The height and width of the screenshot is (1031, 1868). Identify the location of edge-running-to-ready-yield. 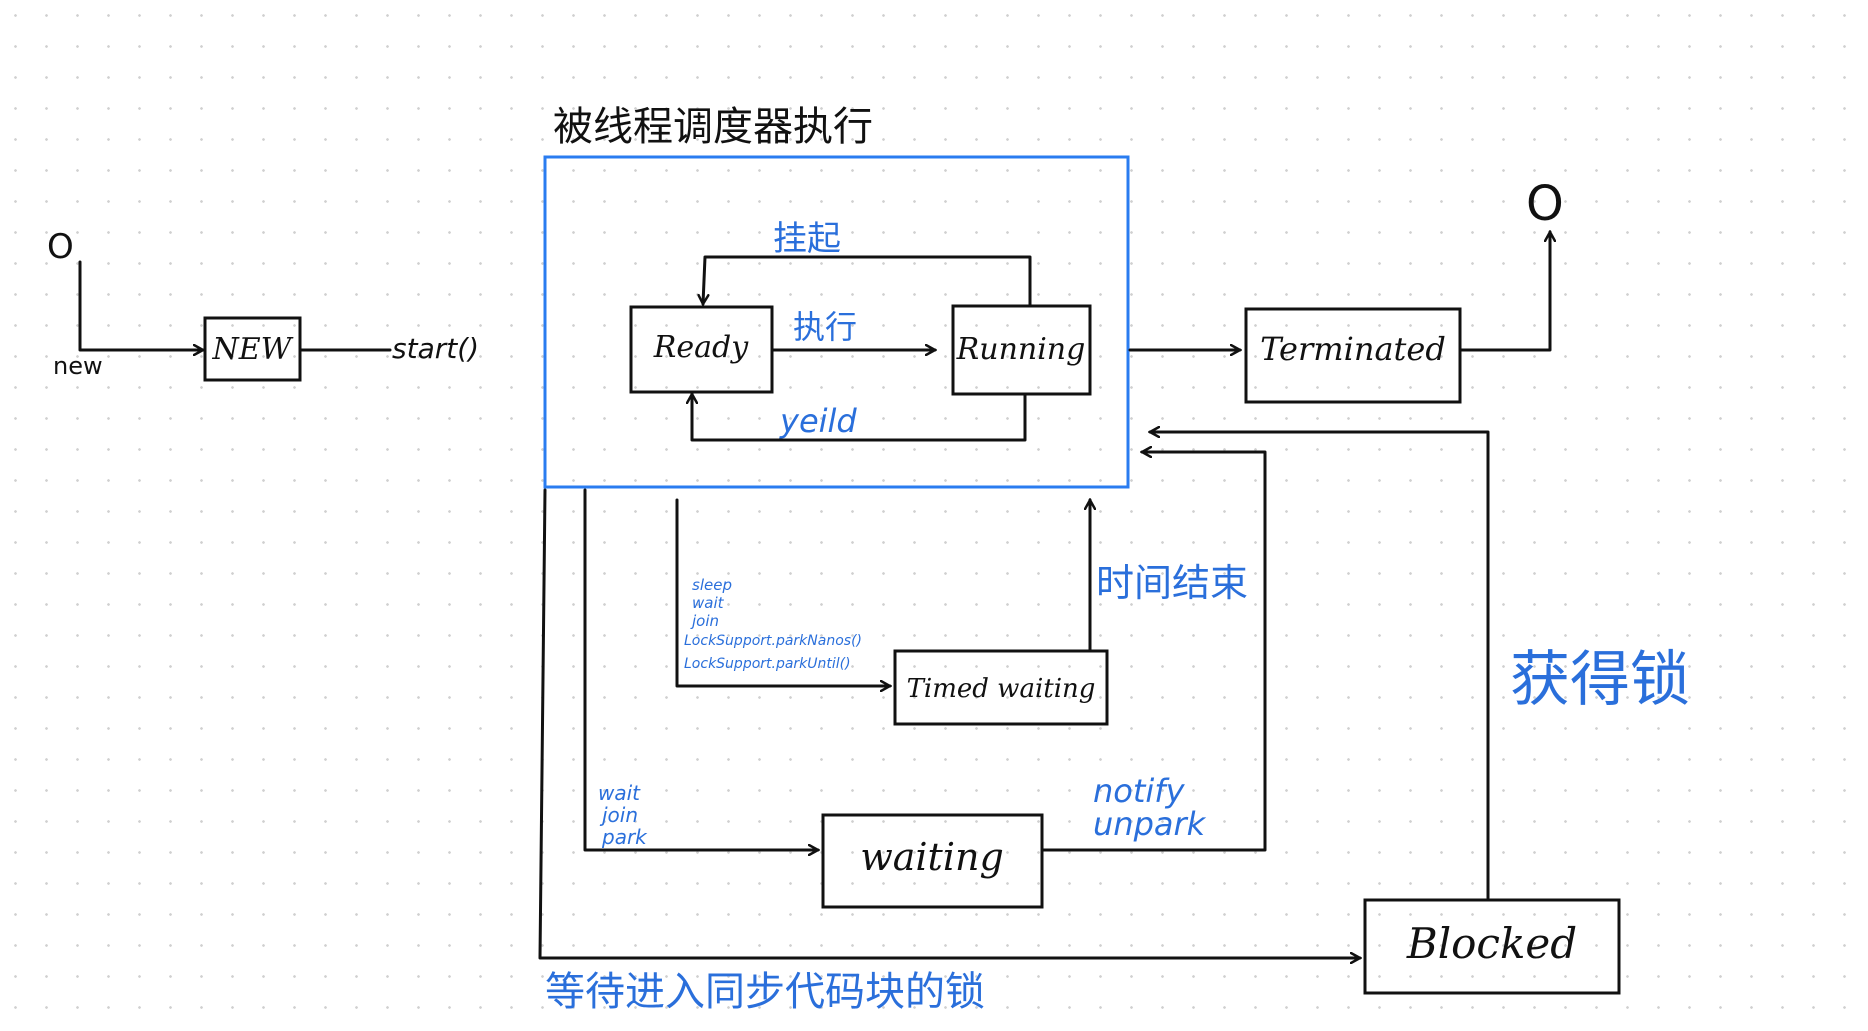
(859, 418).